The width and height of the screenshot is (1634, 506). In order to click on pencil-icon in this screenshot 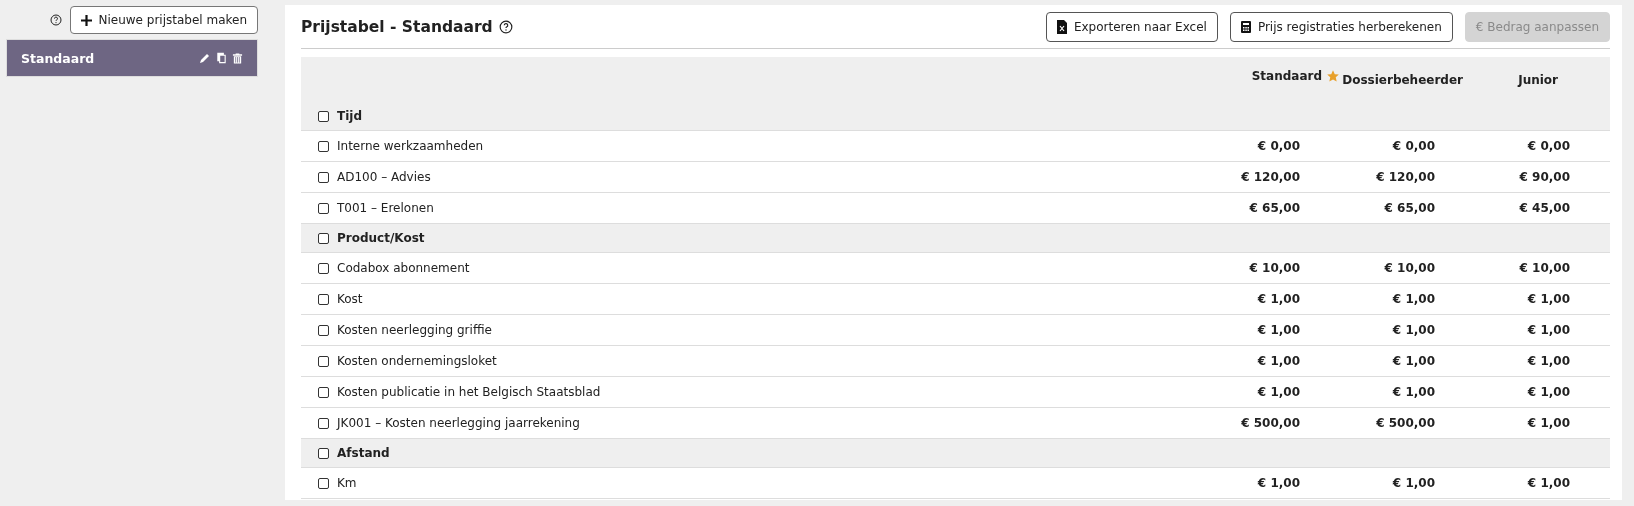, I will do `click(205, 58)`.